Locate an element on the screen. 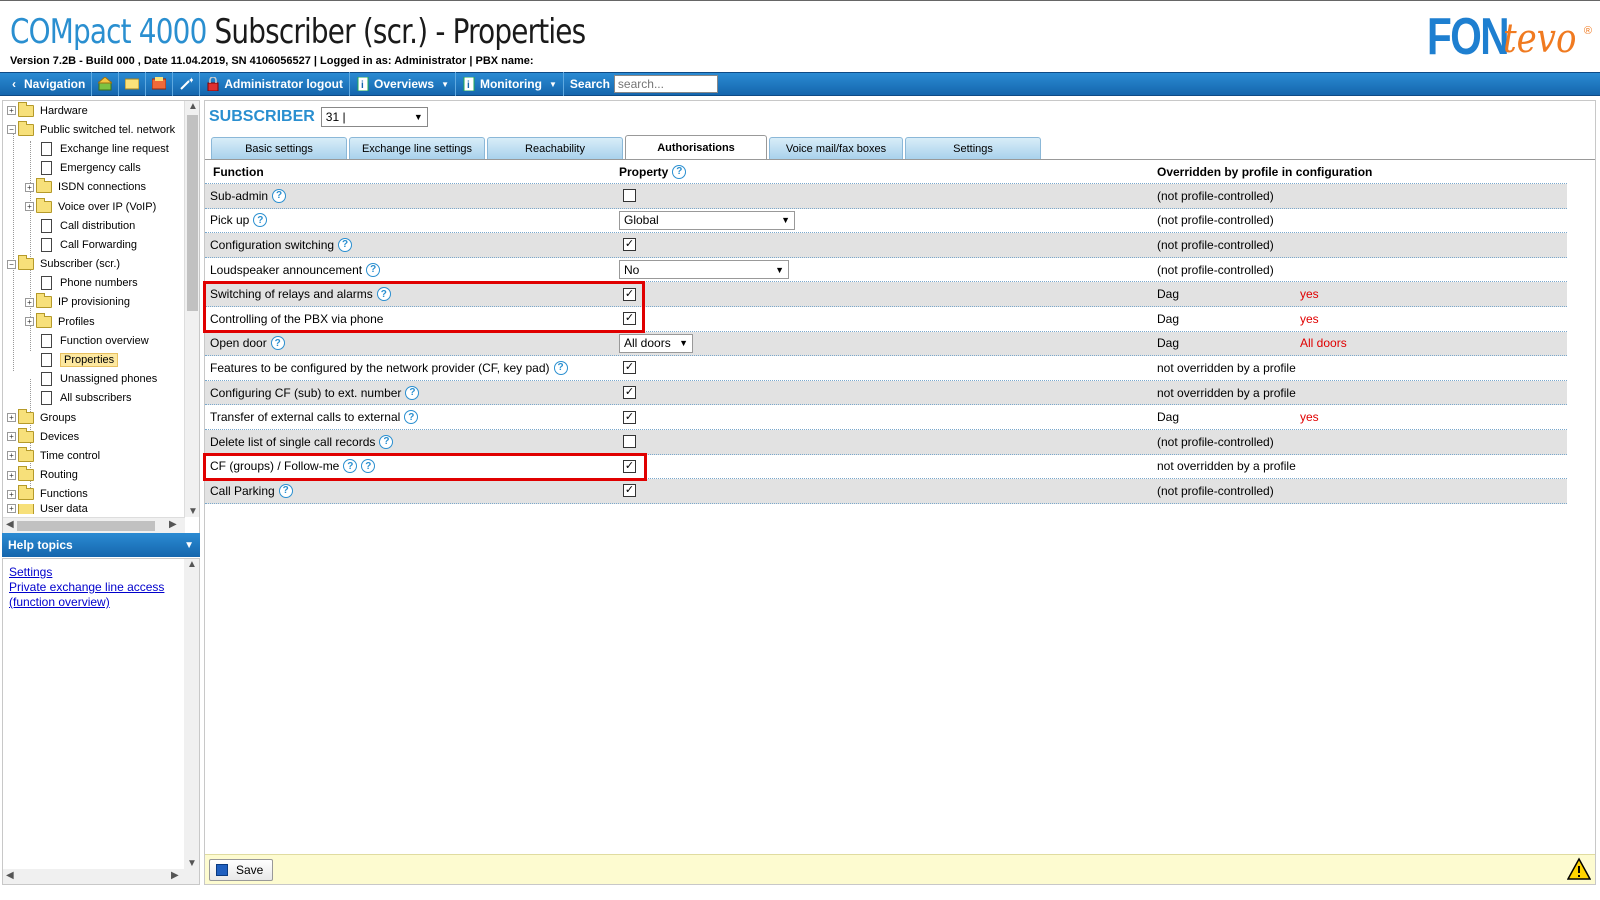 This screenshot has width=1600, height=900. help-topics-header: Help topics ▼ is located at coordinates (101, 545).